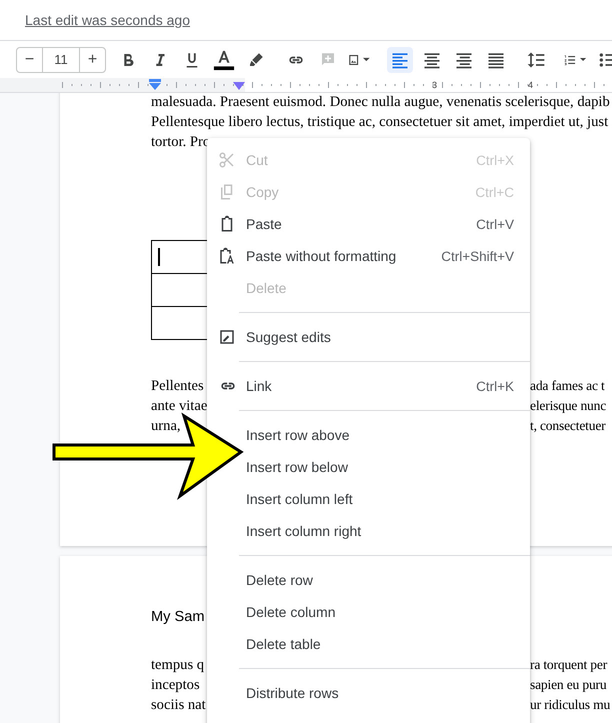 Image resolution: width=612 pixels, height=723 pixels. I want to click on scissors-icon, so click(227, 160).